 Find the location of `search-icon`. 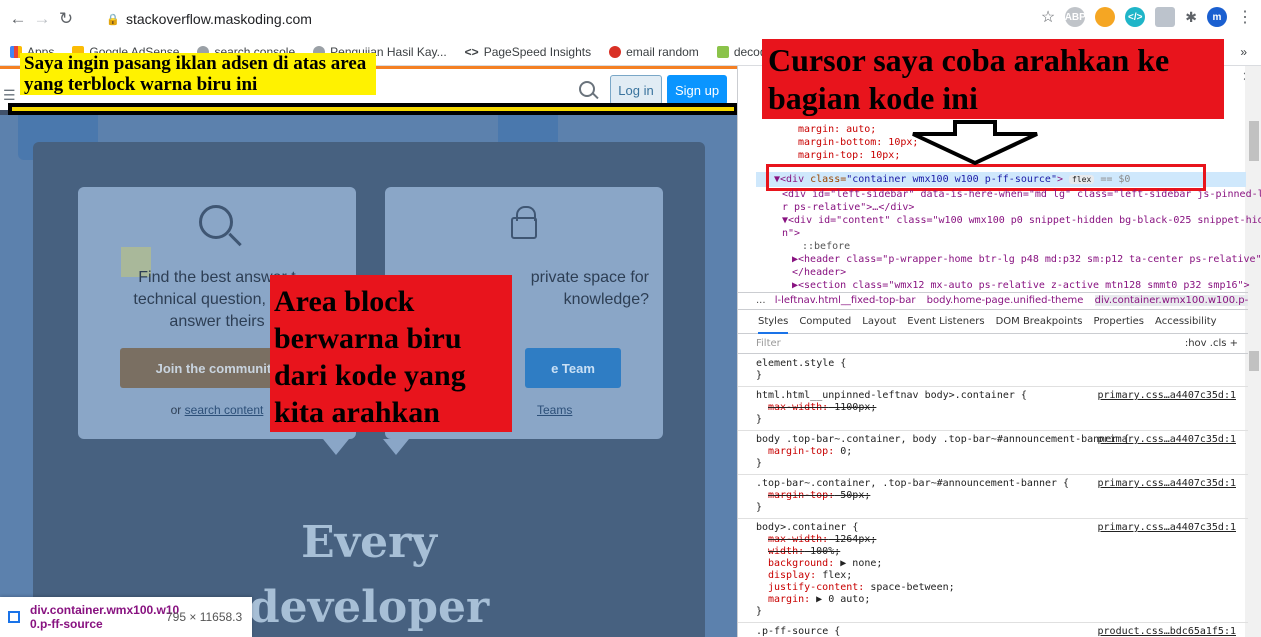

search-icon is located at coordinates (587, 89).